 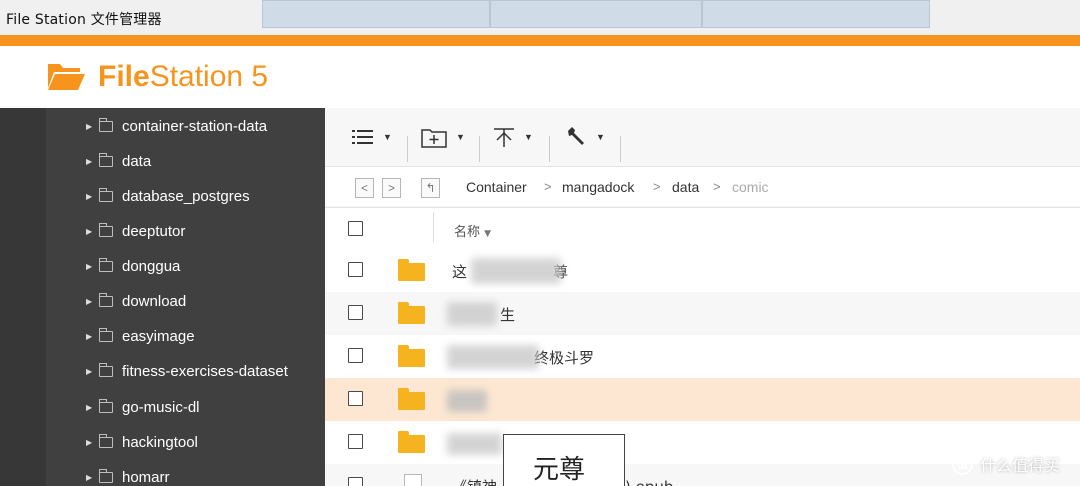 What do you see at coordinates (702, 137) in the screenshot?
I see `toolbar: ▼ ▼ ▼ ▼` at bounding box center [702, 137].